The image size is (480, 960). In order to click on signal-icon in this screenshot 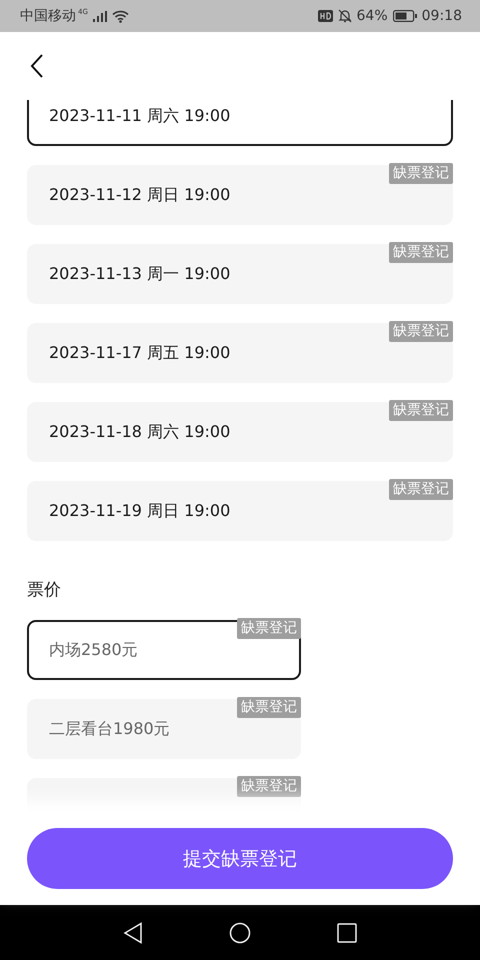, I will do `click(99, 16)`.